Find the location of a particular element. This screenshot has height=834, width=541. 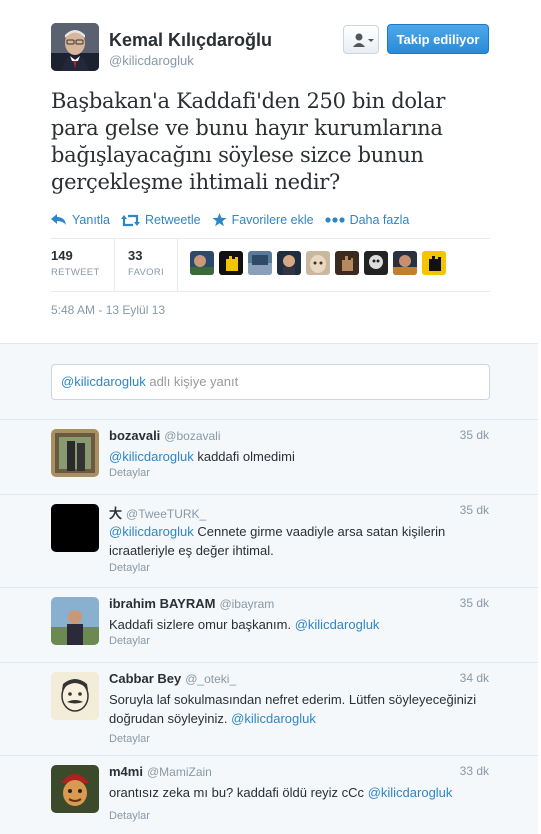

reply-author-handle: @bozavali is located at coordinates (192, 436).